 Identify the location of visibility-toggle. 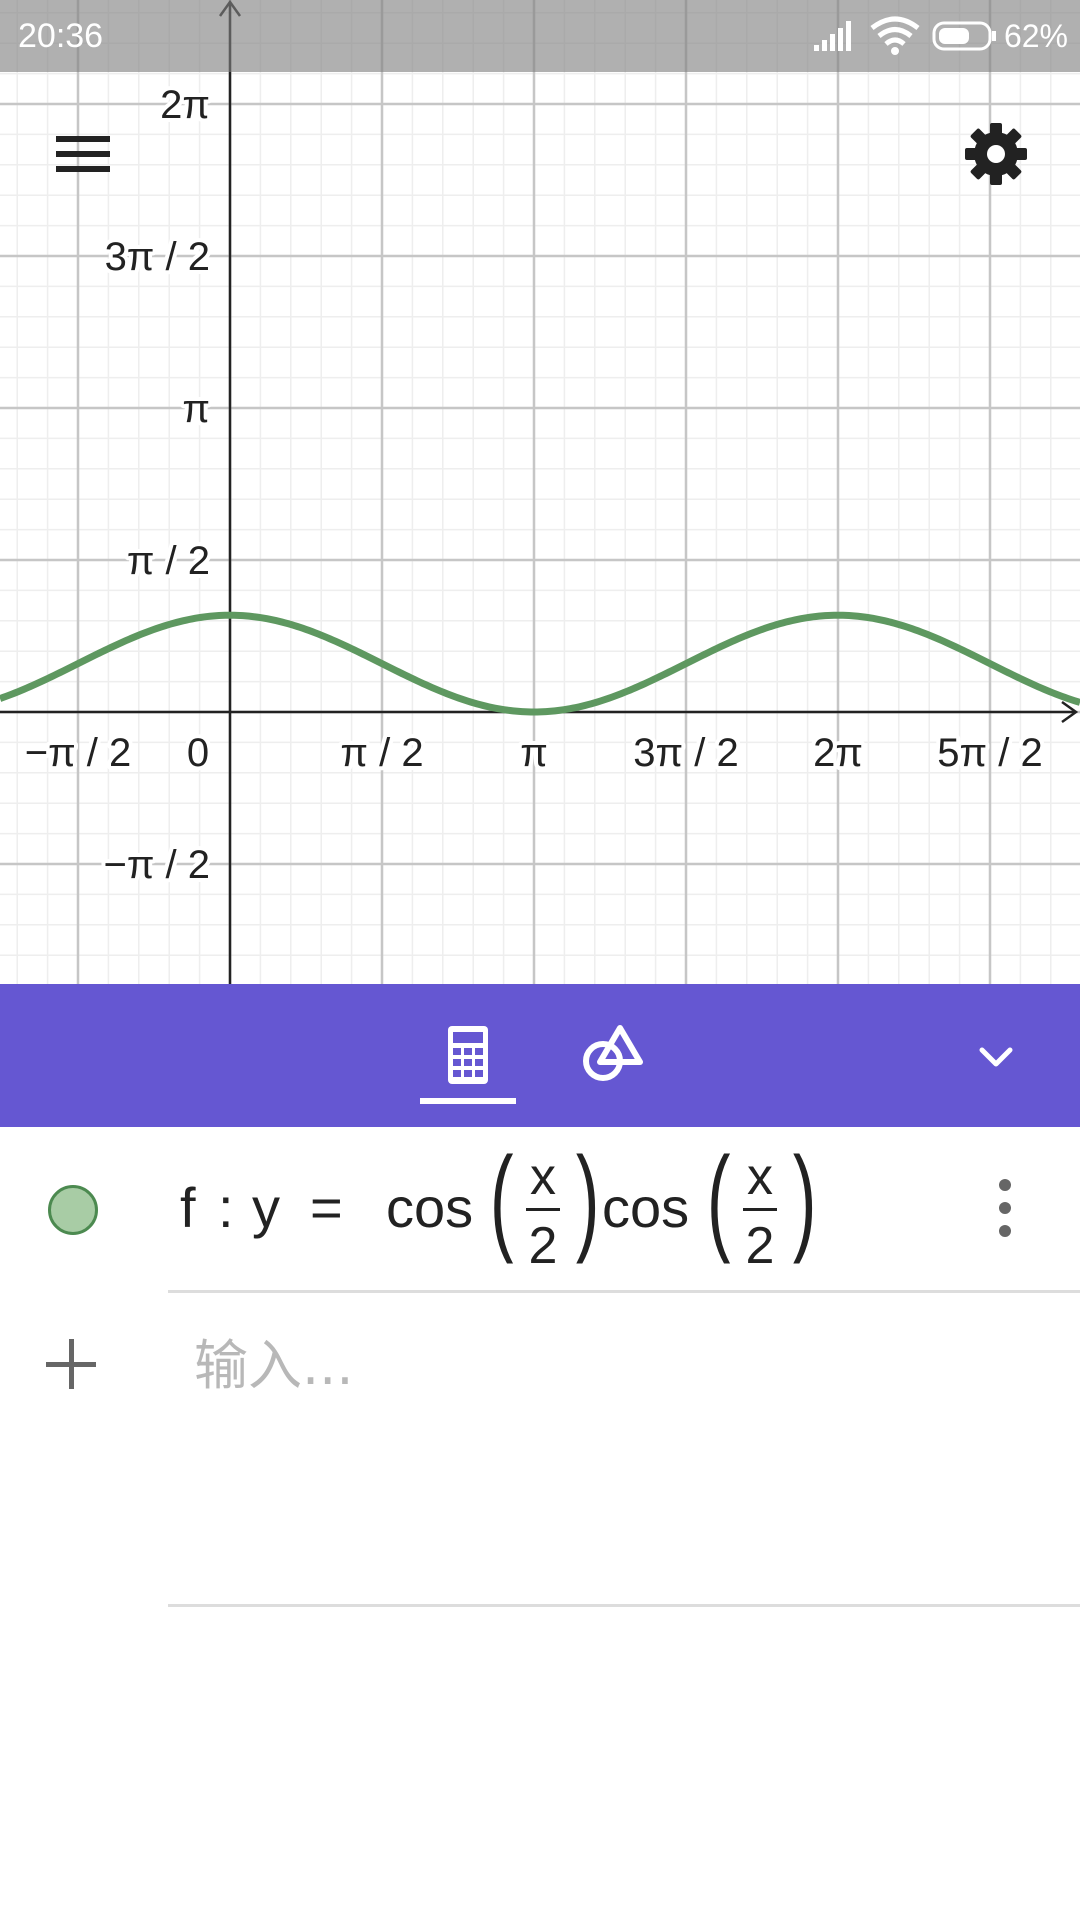
(73, 1210).